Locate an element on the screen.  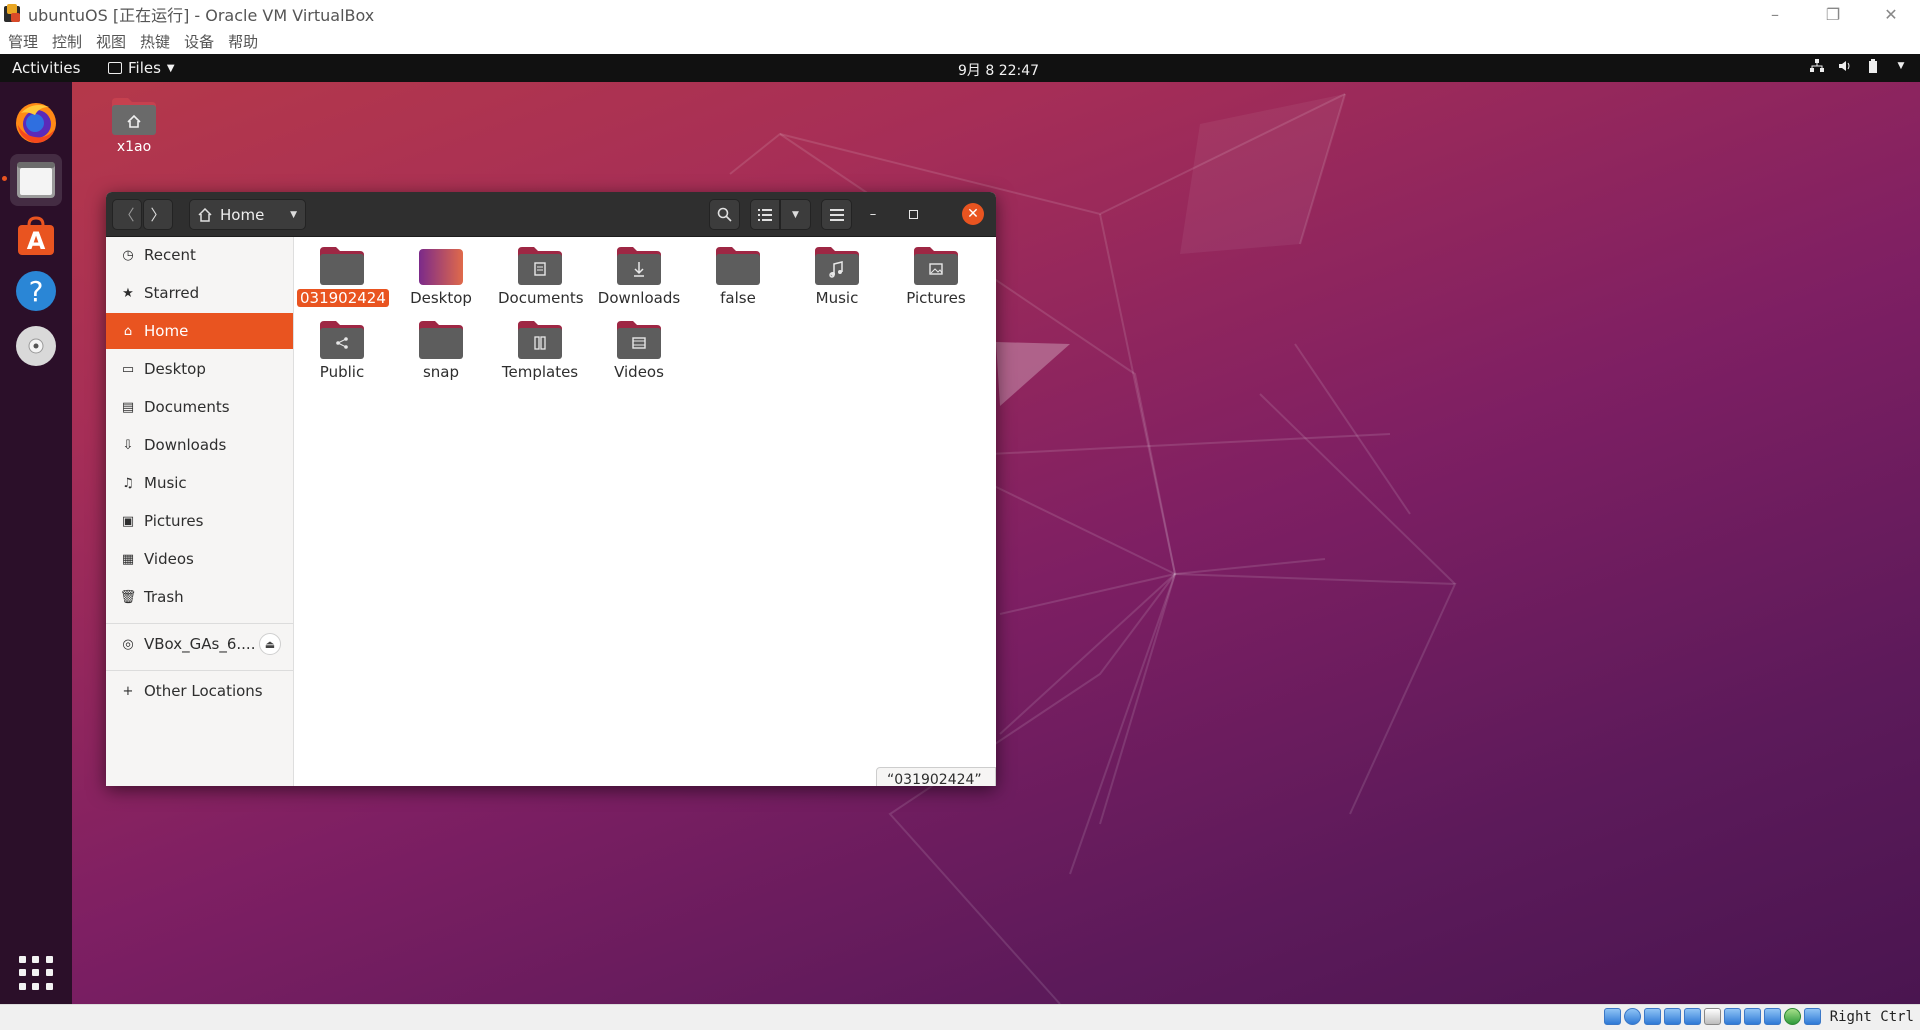
file-item-downloads: Downloads is located at coordinates (639, 276).